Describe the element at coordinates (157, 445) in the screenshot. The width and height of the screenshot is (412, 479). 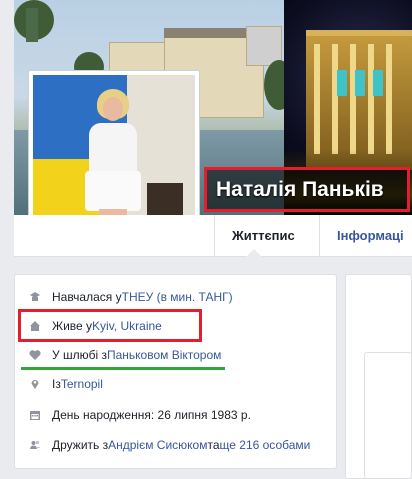
I see `friend-link: Андрієм Сисюком` at that location.